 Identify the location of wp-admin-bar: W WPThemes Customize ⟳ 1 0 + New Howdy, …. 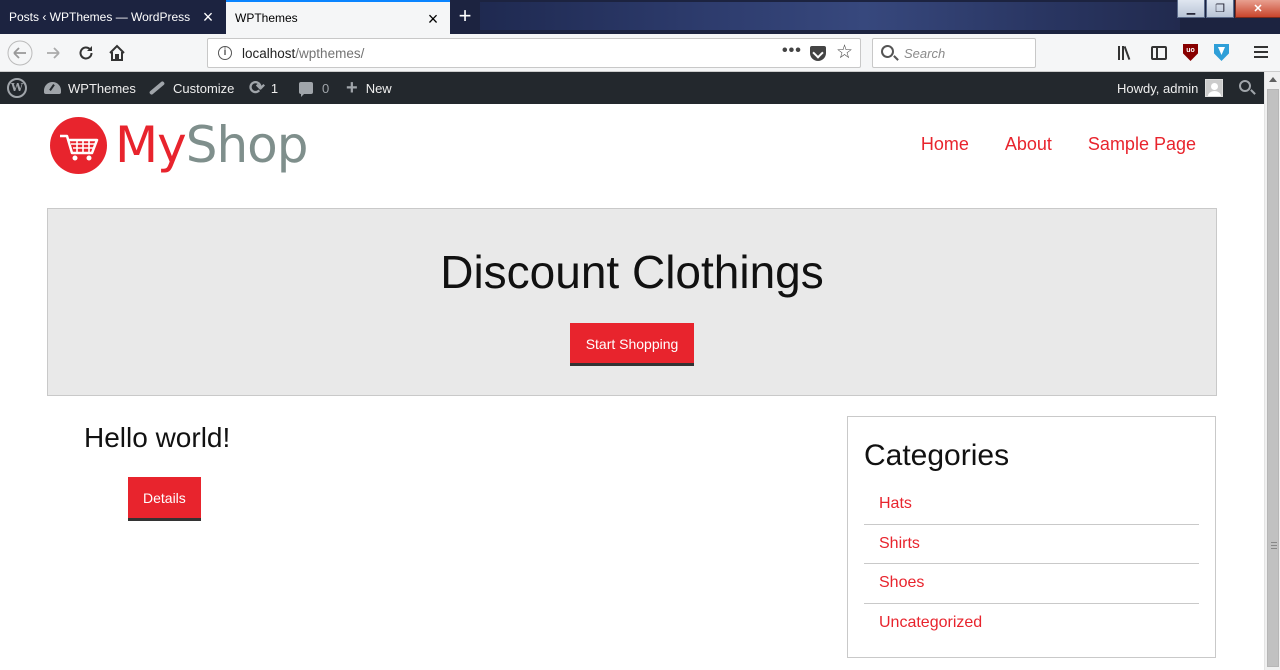
(632, 88).